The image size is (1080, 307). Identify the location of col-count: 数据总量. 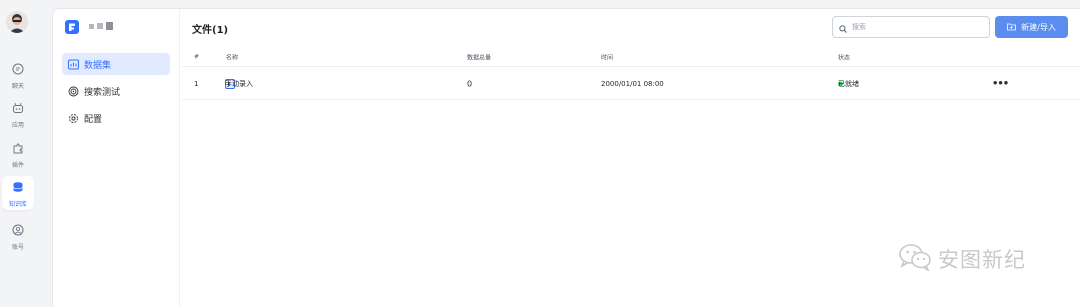
(479, 57).